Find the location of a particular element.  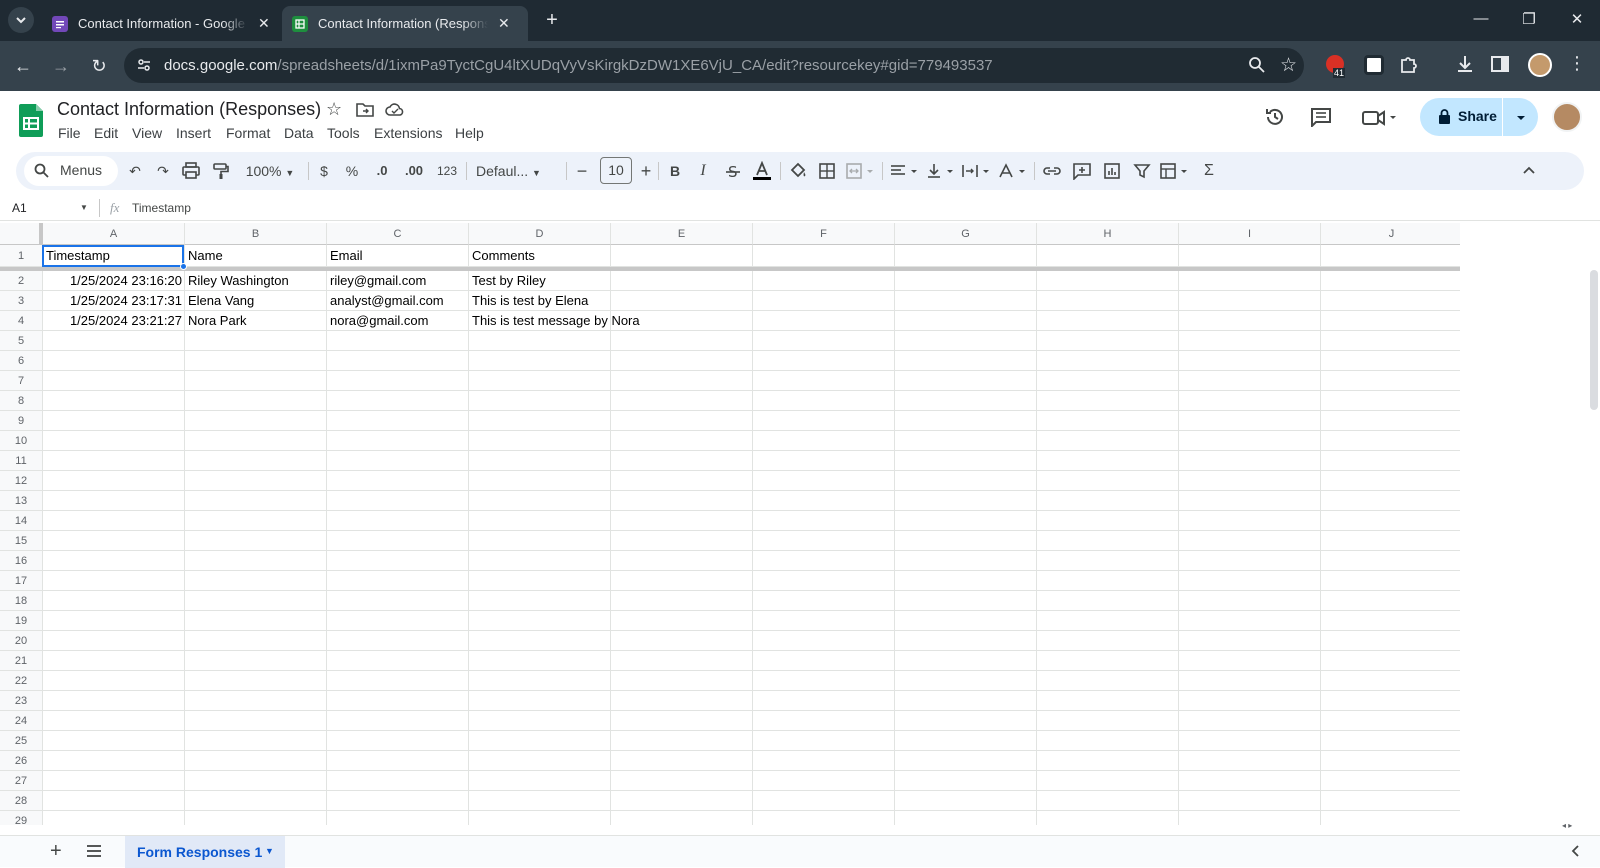

close-window-button: ✕ is located at coordinates (1577, 19).